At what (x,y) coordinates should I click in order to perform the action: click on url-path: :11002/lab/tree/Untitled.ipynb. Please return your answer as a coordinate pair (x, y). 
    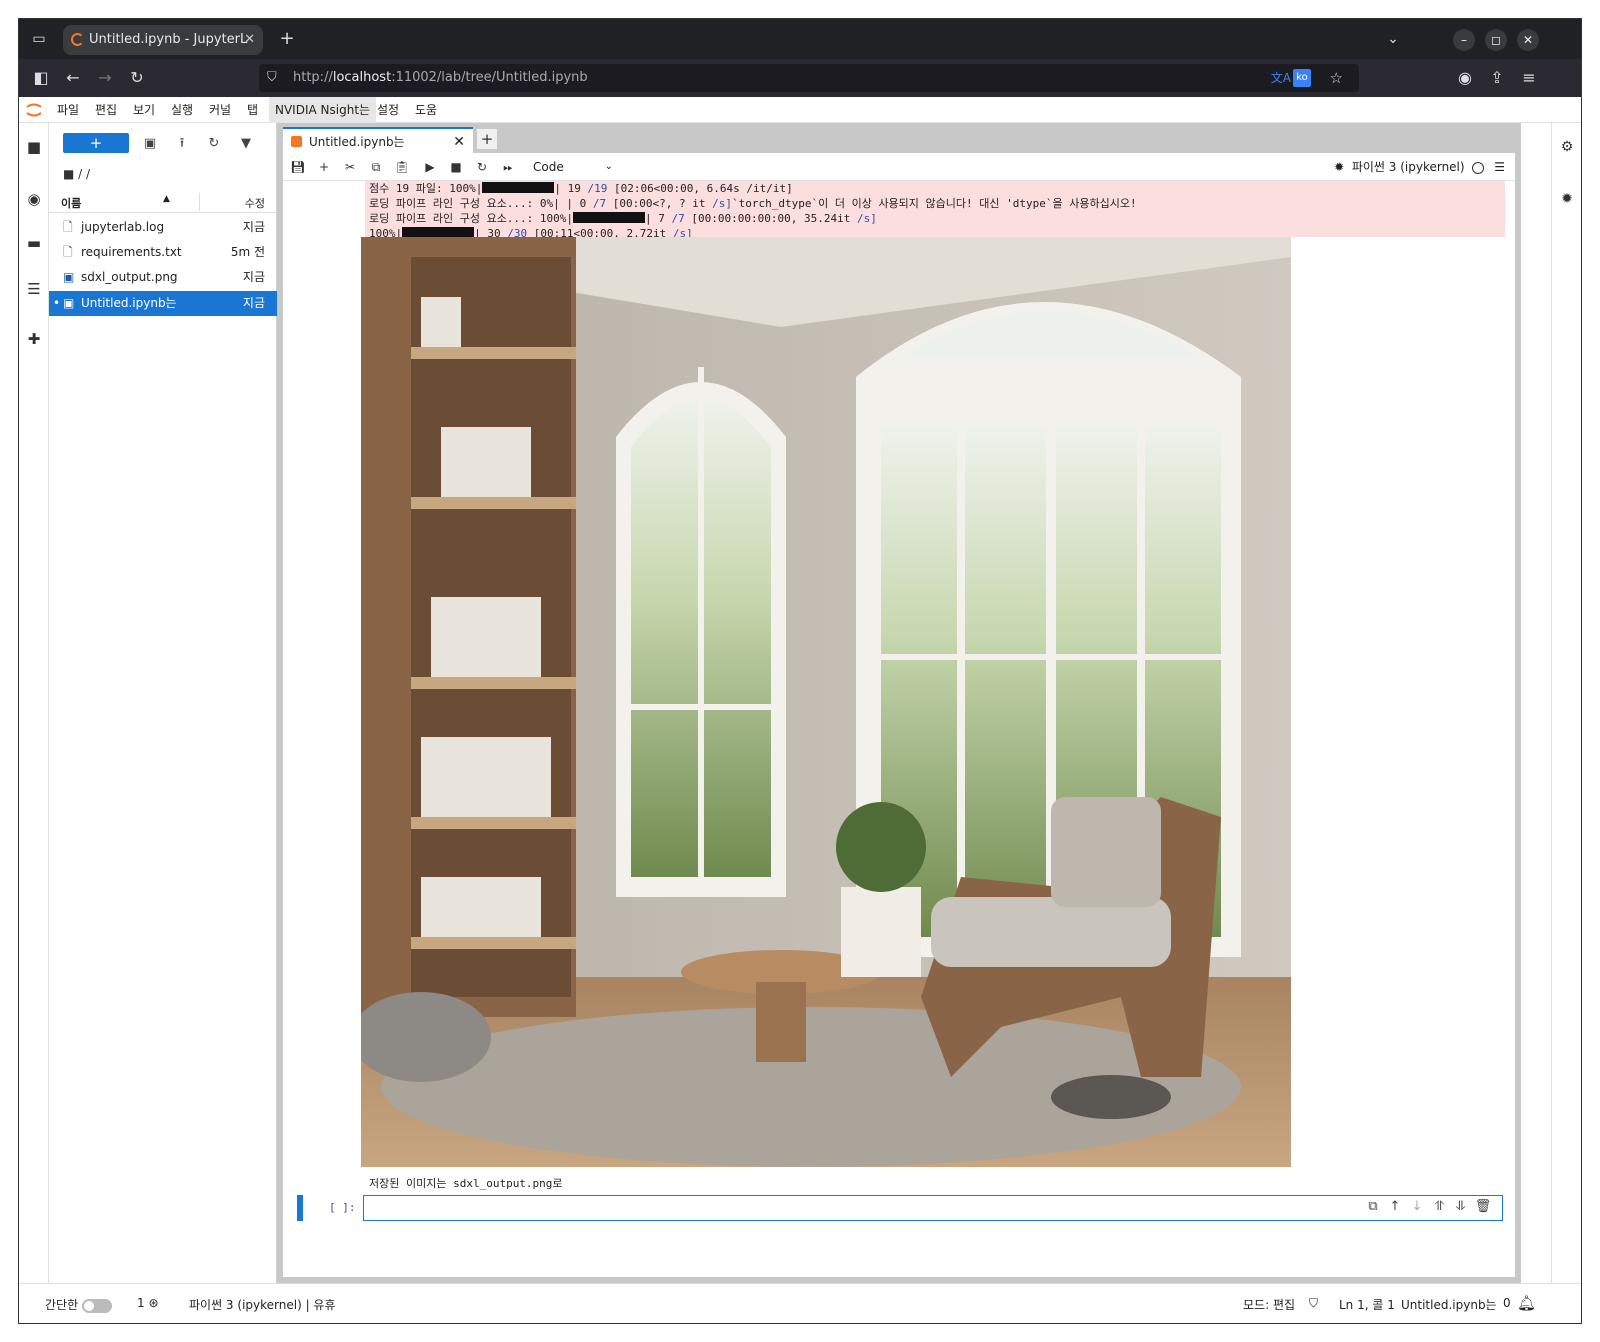
    Looking at the image, I should click on (489, 77).